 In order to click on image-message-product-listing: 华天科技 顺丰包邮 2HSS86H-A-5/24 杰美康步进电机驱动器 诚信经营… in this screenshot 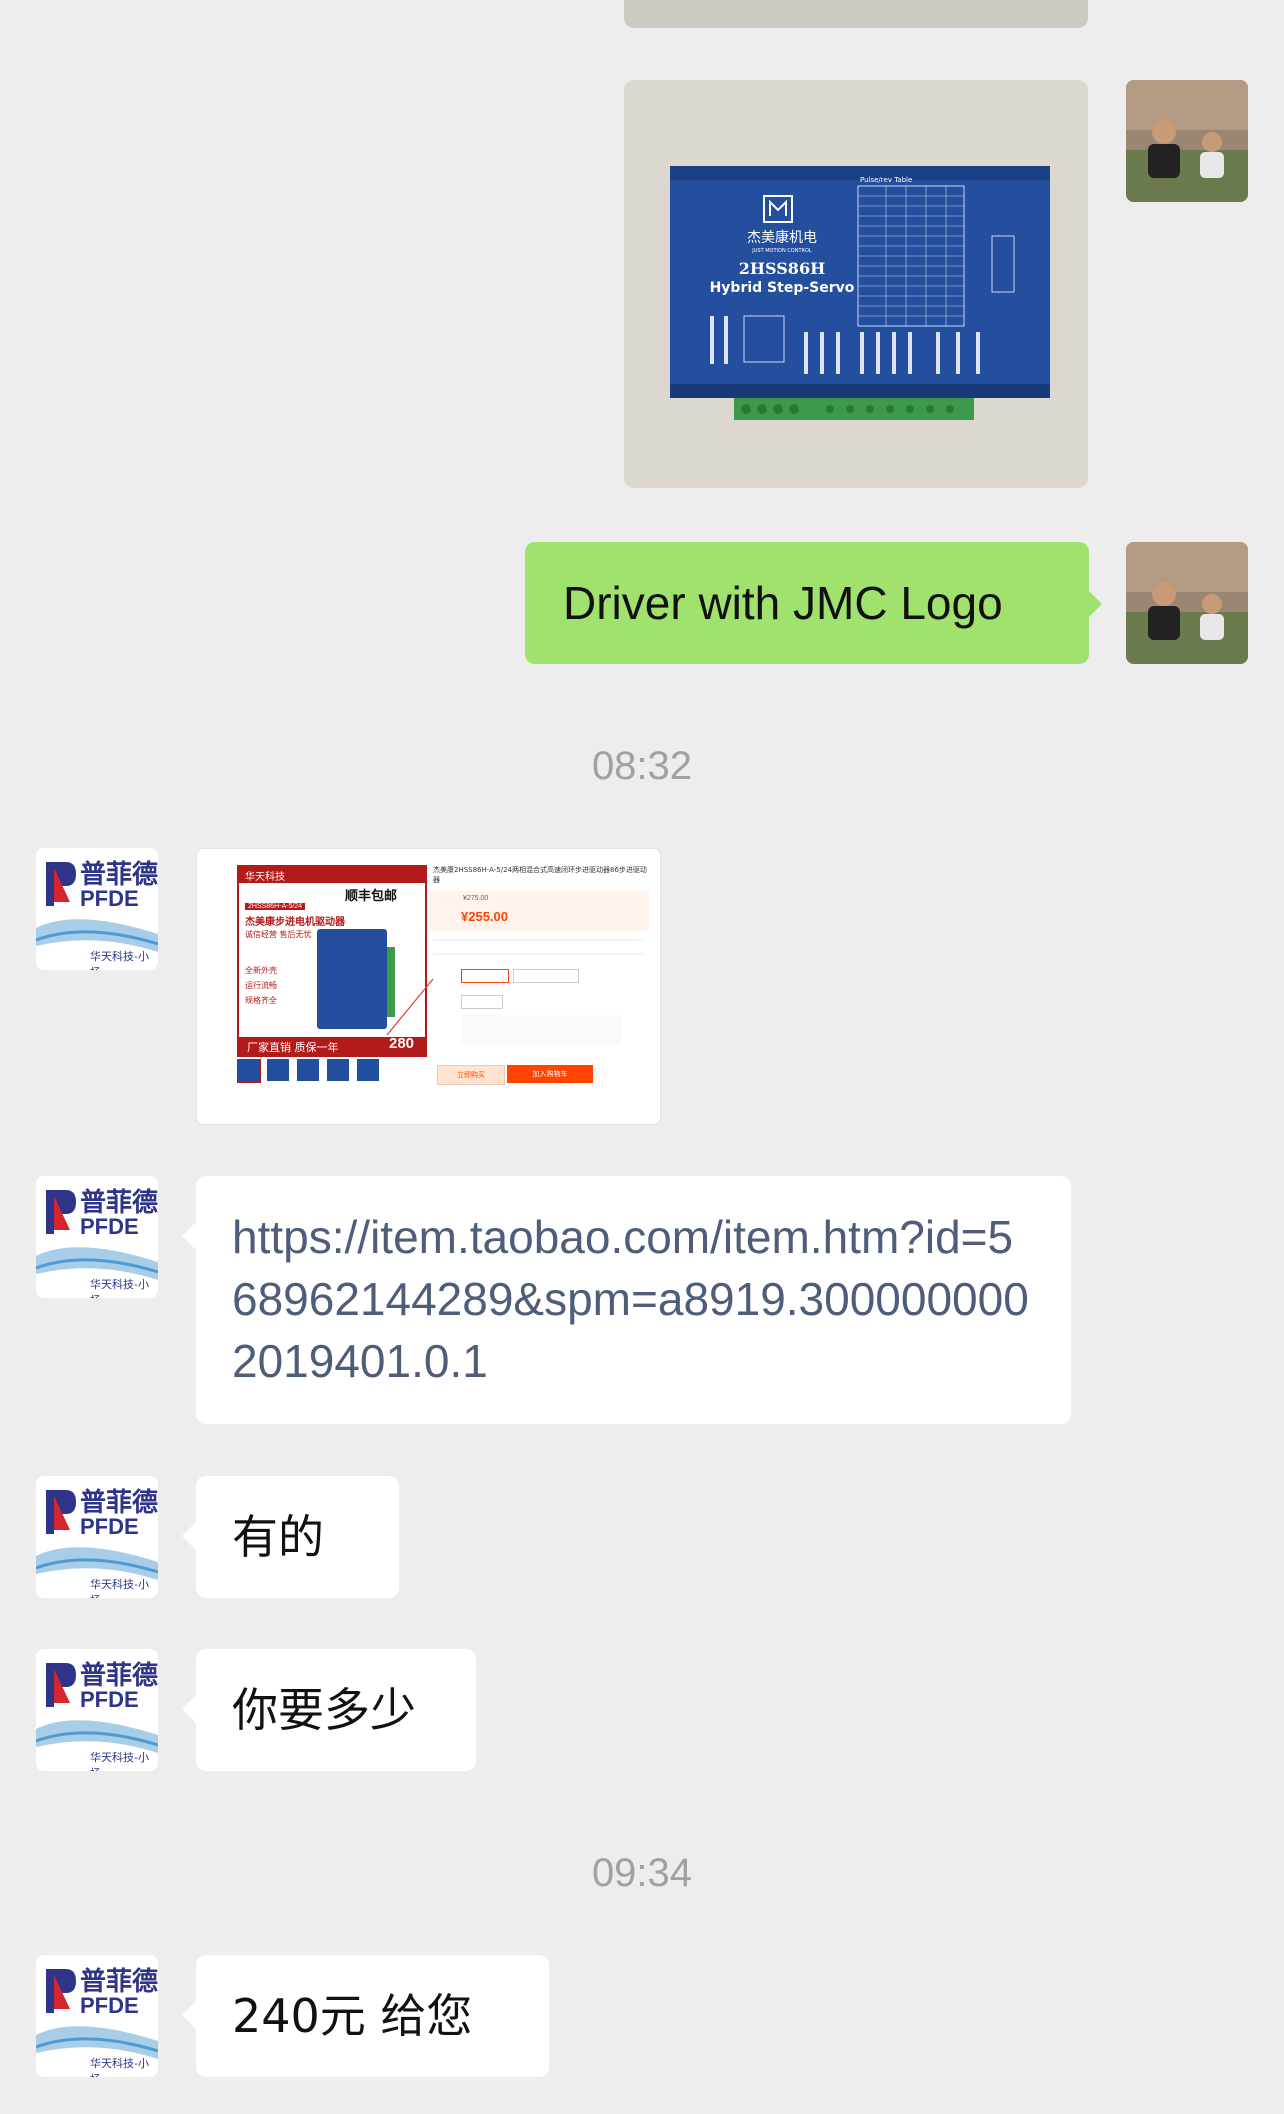, I will do `click(428, 986)`.